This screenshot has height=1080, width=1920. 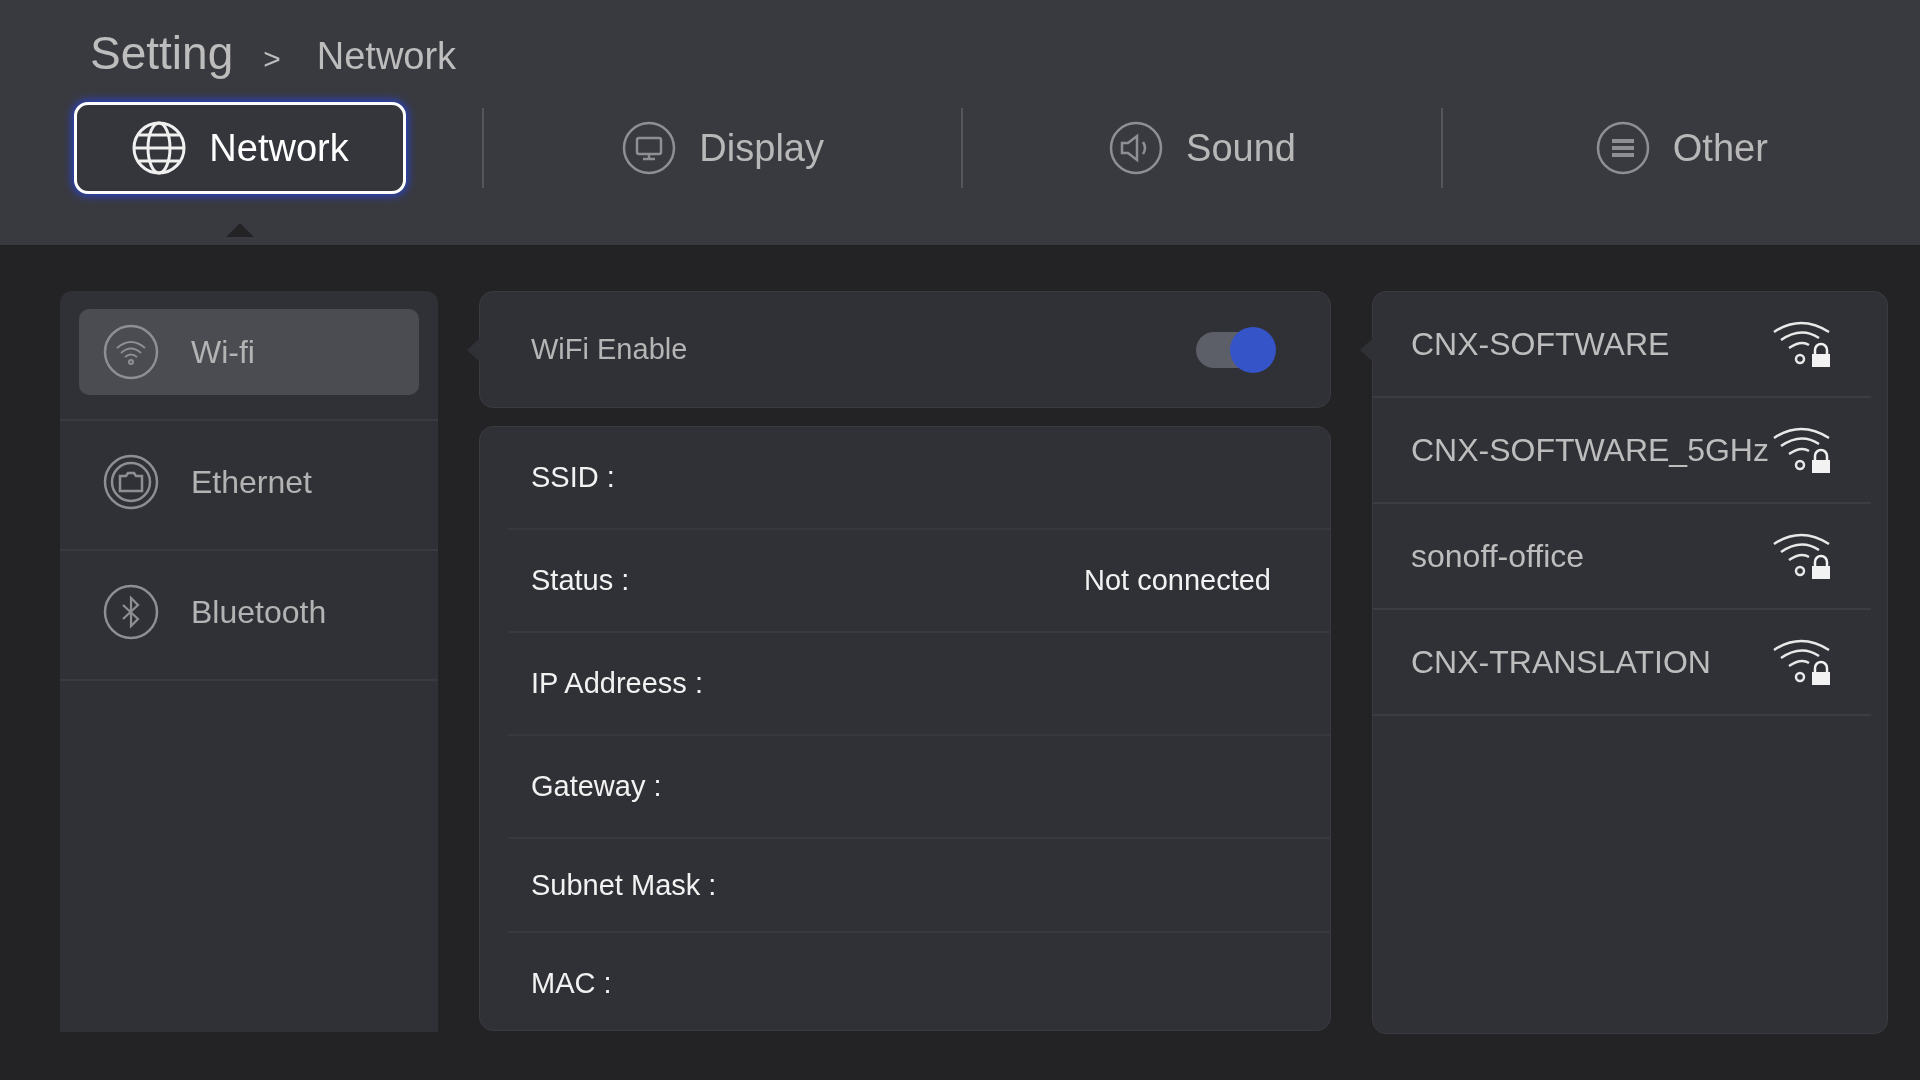 What do you see at coordinates (1622, 345) in the screenshot?
I see `wifi-network-item: CNX-SOFTWARE` at bounding box center [1622, 345].